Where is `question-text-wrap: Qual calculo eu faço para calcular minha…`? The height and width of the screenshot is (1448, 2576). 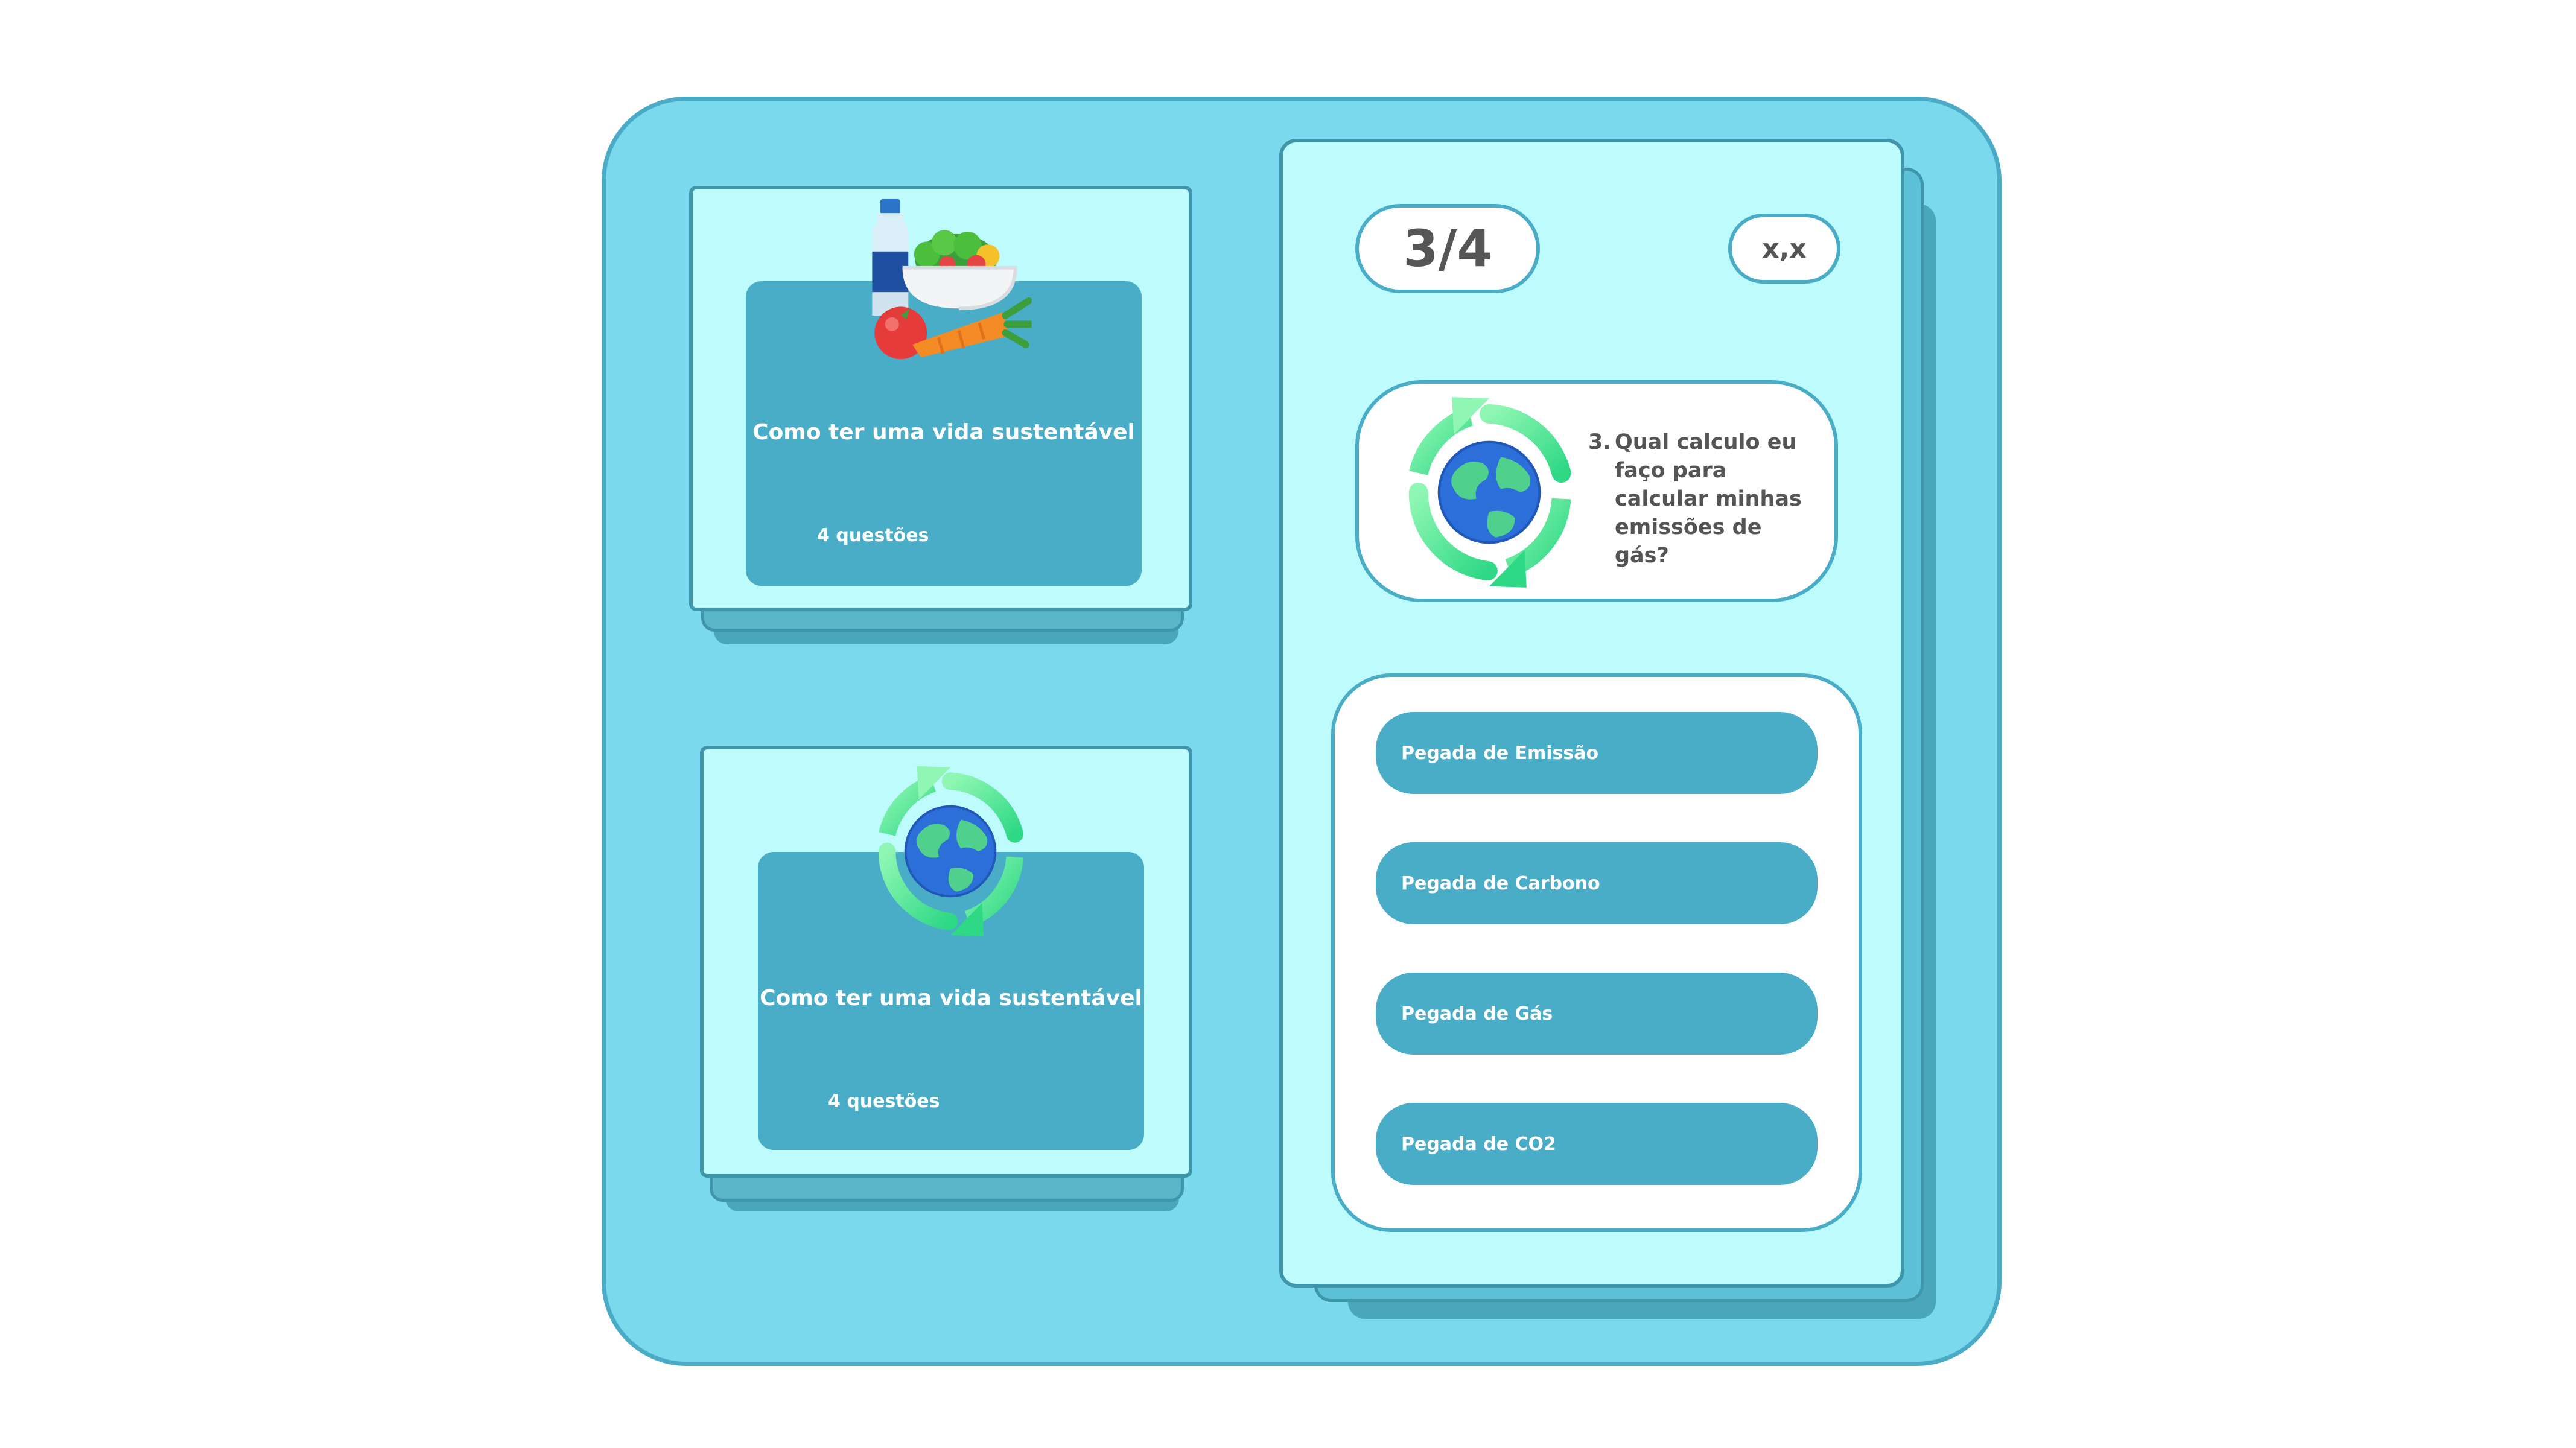 question-text-wrap: Qual calculo eu faço para calcular minha… is located at coordinates (1718, 499).